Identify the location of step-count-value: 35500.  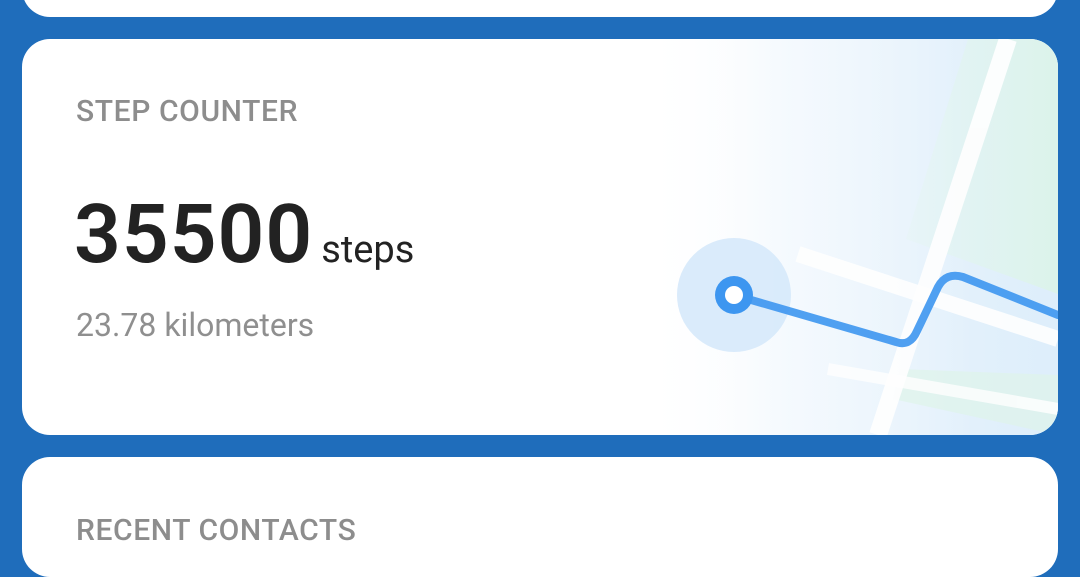
(194, 235).